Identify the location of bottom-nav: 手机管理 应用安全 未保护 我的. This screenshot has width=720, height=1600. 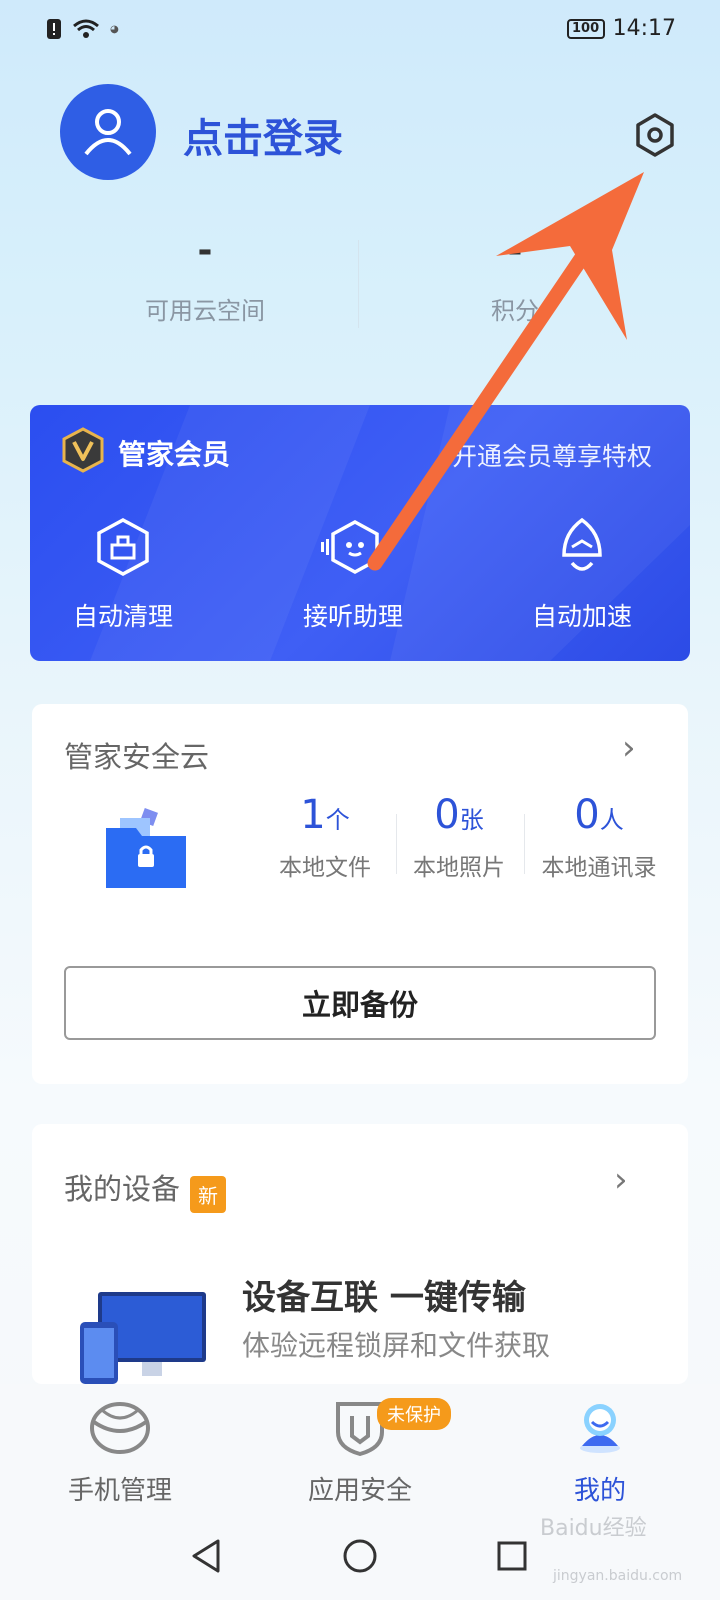
(360, 1449).